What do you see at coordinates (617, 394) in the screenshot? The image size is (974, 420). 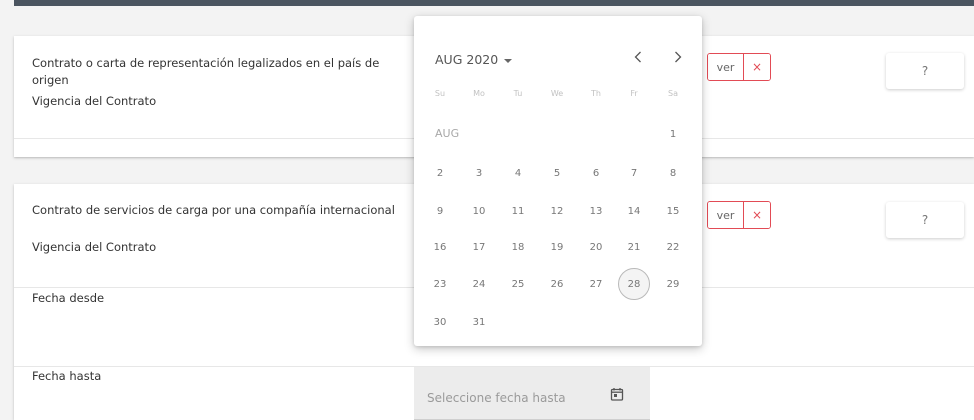 I see `calendar-icon` at bounding box center [617, 394].